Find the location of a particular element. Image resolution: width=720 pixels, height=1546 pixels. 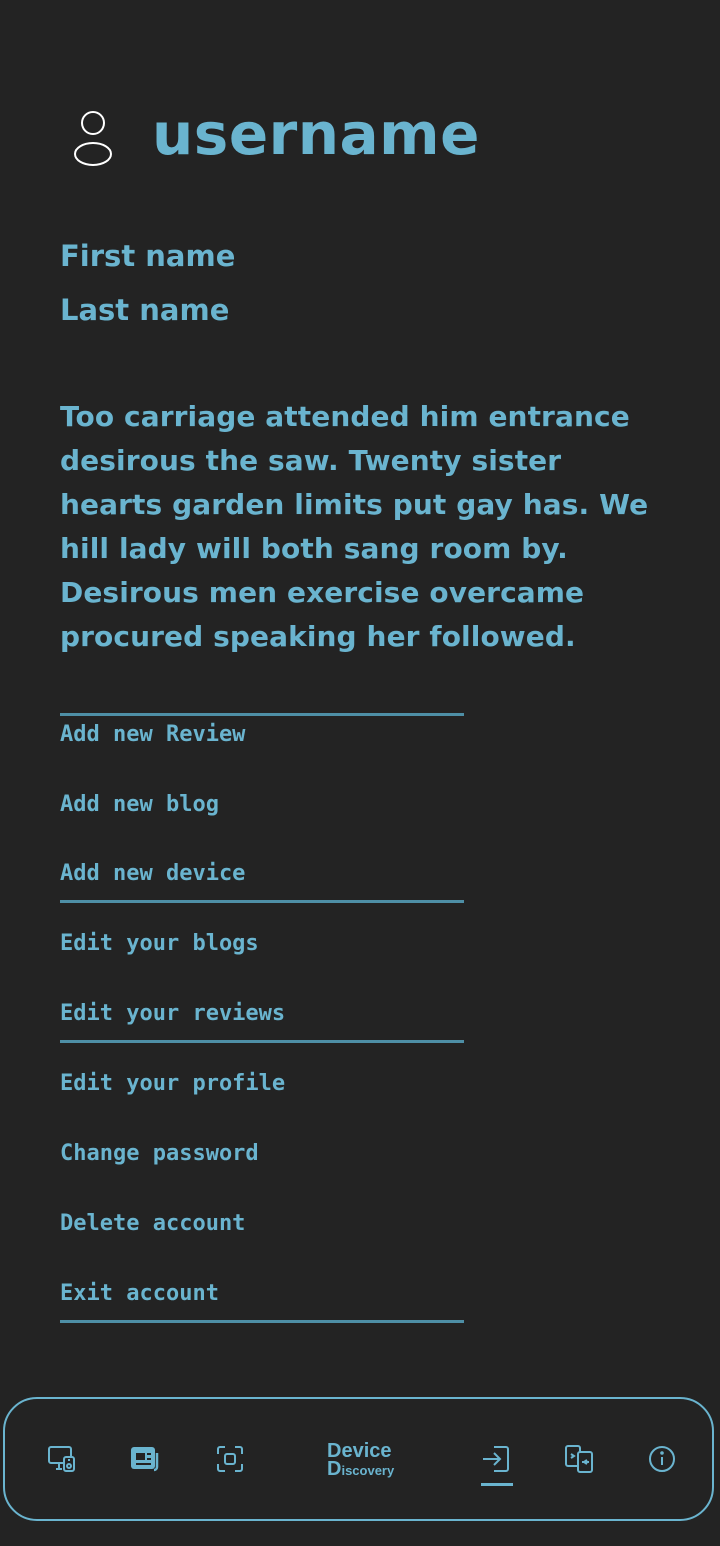

device-discovery-logo: Device Discovery is located at coordinates (364, 1461).